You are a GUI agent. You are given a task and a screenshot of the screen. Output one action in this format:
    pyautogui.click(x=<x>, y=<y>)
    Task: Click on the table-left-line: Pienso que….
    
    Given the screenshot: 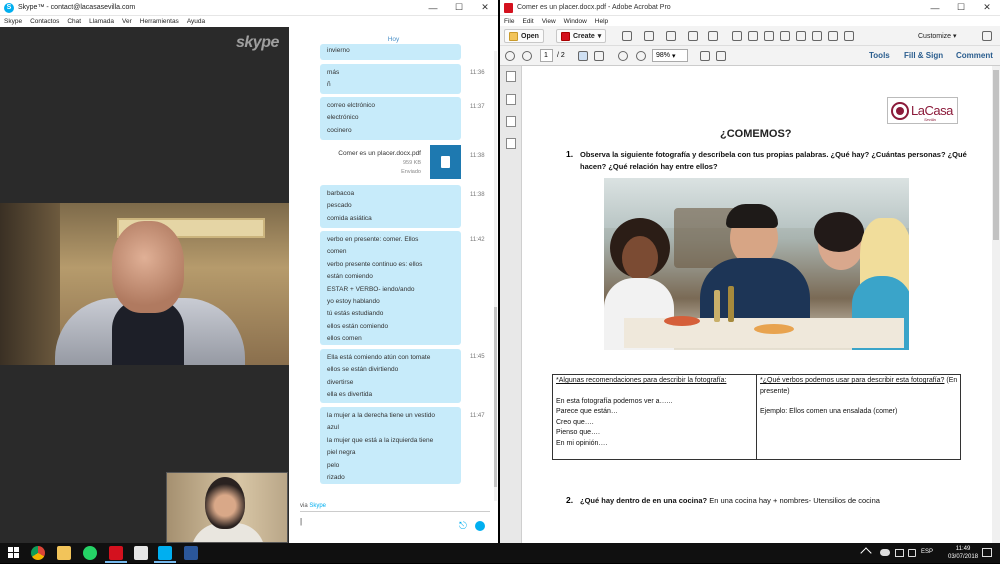 What is the action you would take?
    pyautogui.click(x=578, y=432)
    